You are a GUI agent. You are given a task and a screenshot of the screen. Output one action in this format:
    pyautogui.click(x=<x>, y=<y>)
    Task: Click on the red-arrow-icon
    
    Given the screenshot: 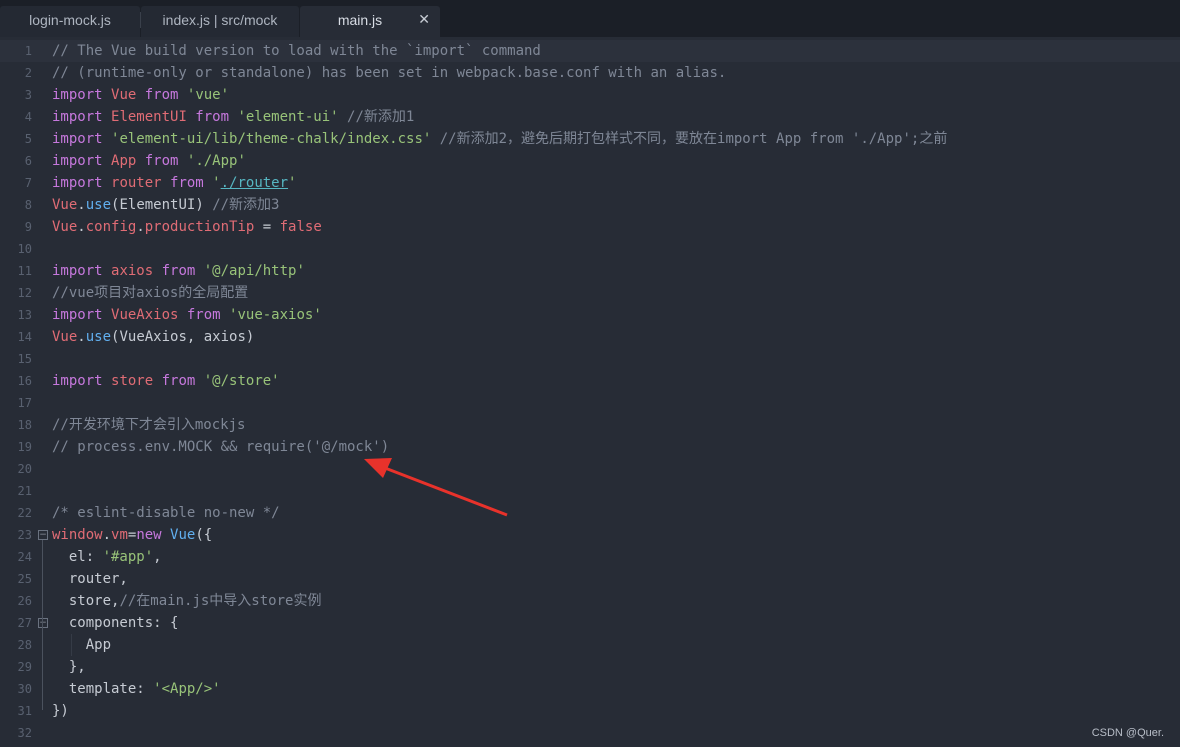 What is the action you would take?
    pyautogui.click(x=446, y=491)
    